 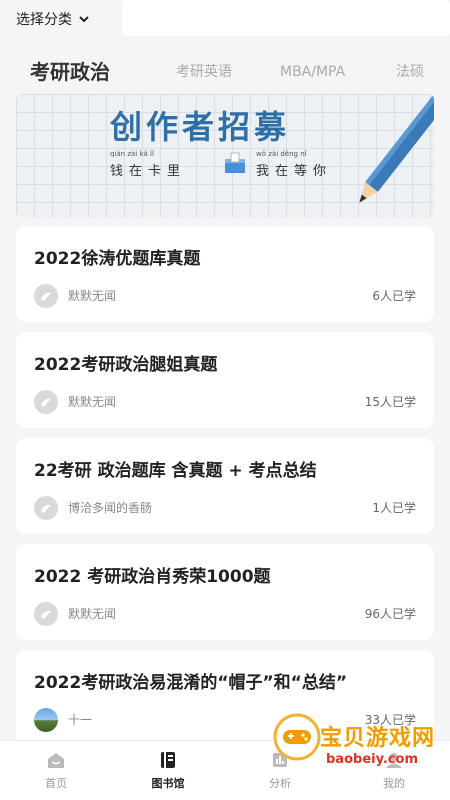 I want to click on gamepad-icon, so click(x=297, y=737).